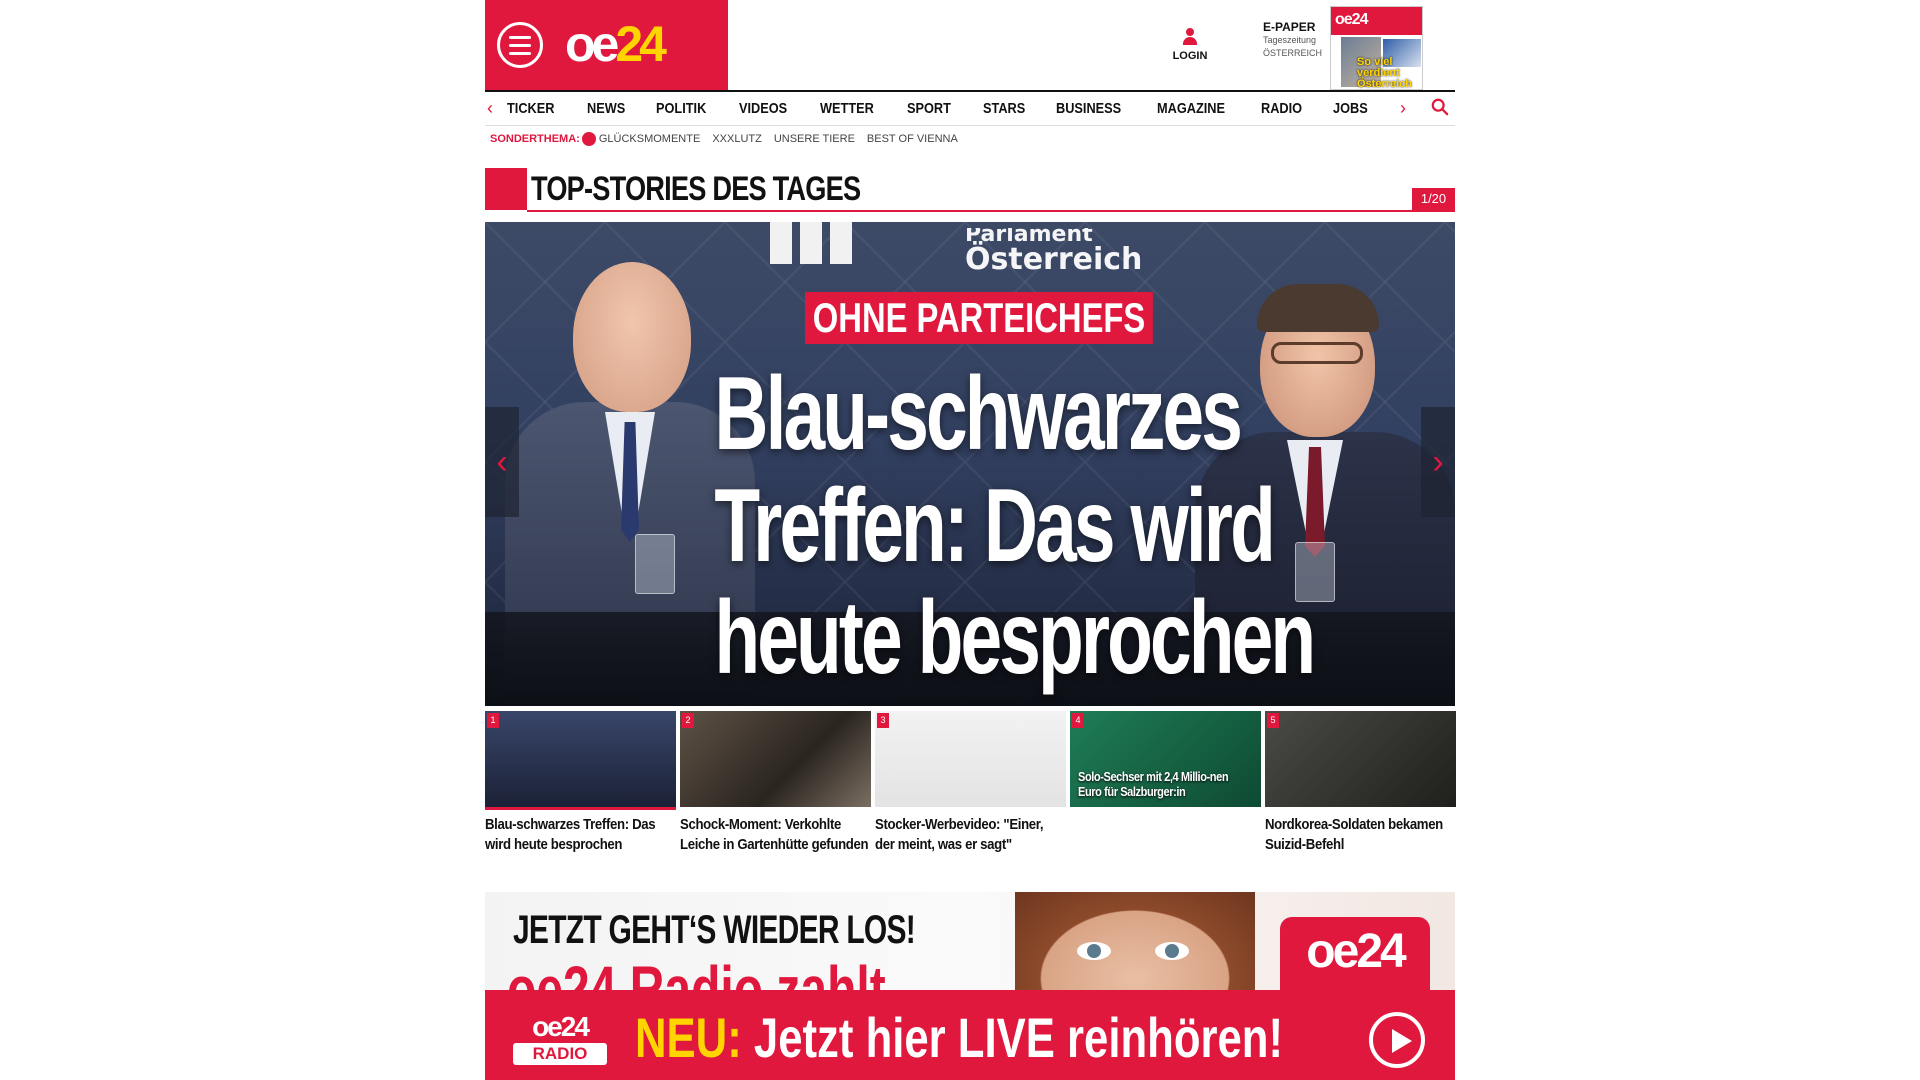 The height and width of the screenshot is (1080, 1920). What do you see at coordinates (1190, 56) in the screenshot?
I see `login-label: LOGIN` at bounding box center [1190, 56].